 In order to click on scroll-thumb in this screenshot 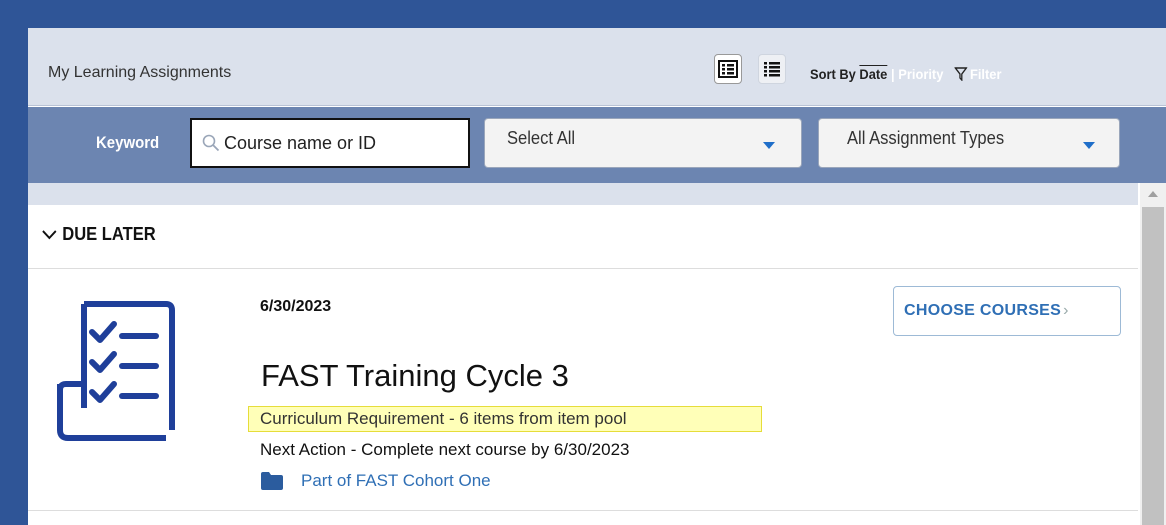, I will do `click(1153, 366)`.